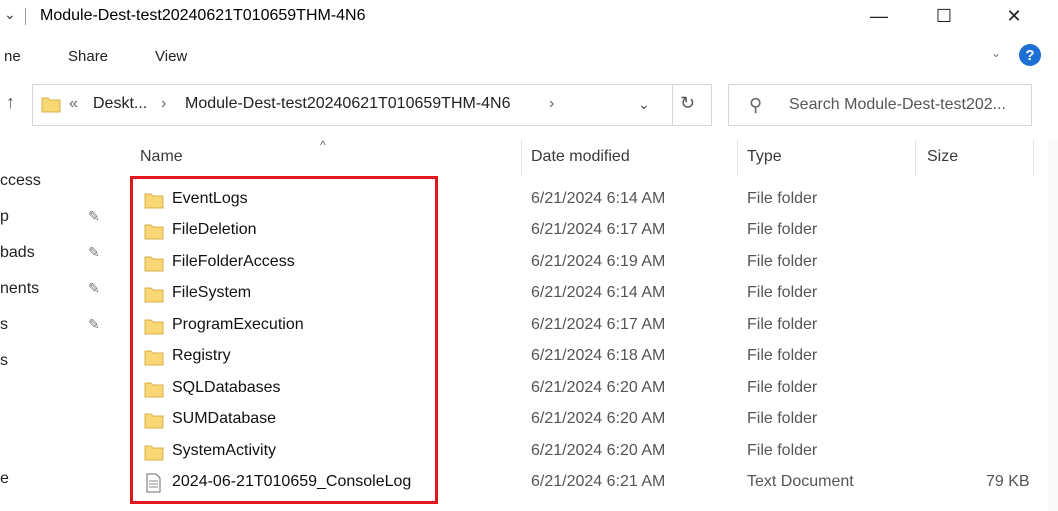 The width and height of the screenshot is (1058, 511). I want to click on up-arrow-icon: ↑, so click(10, 102).